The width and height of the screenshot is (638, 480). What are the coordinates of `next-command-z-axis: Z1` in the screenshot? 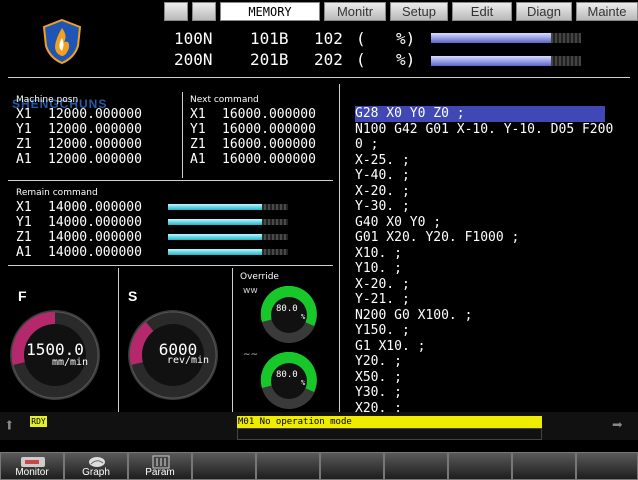 It's located at (198, 144).